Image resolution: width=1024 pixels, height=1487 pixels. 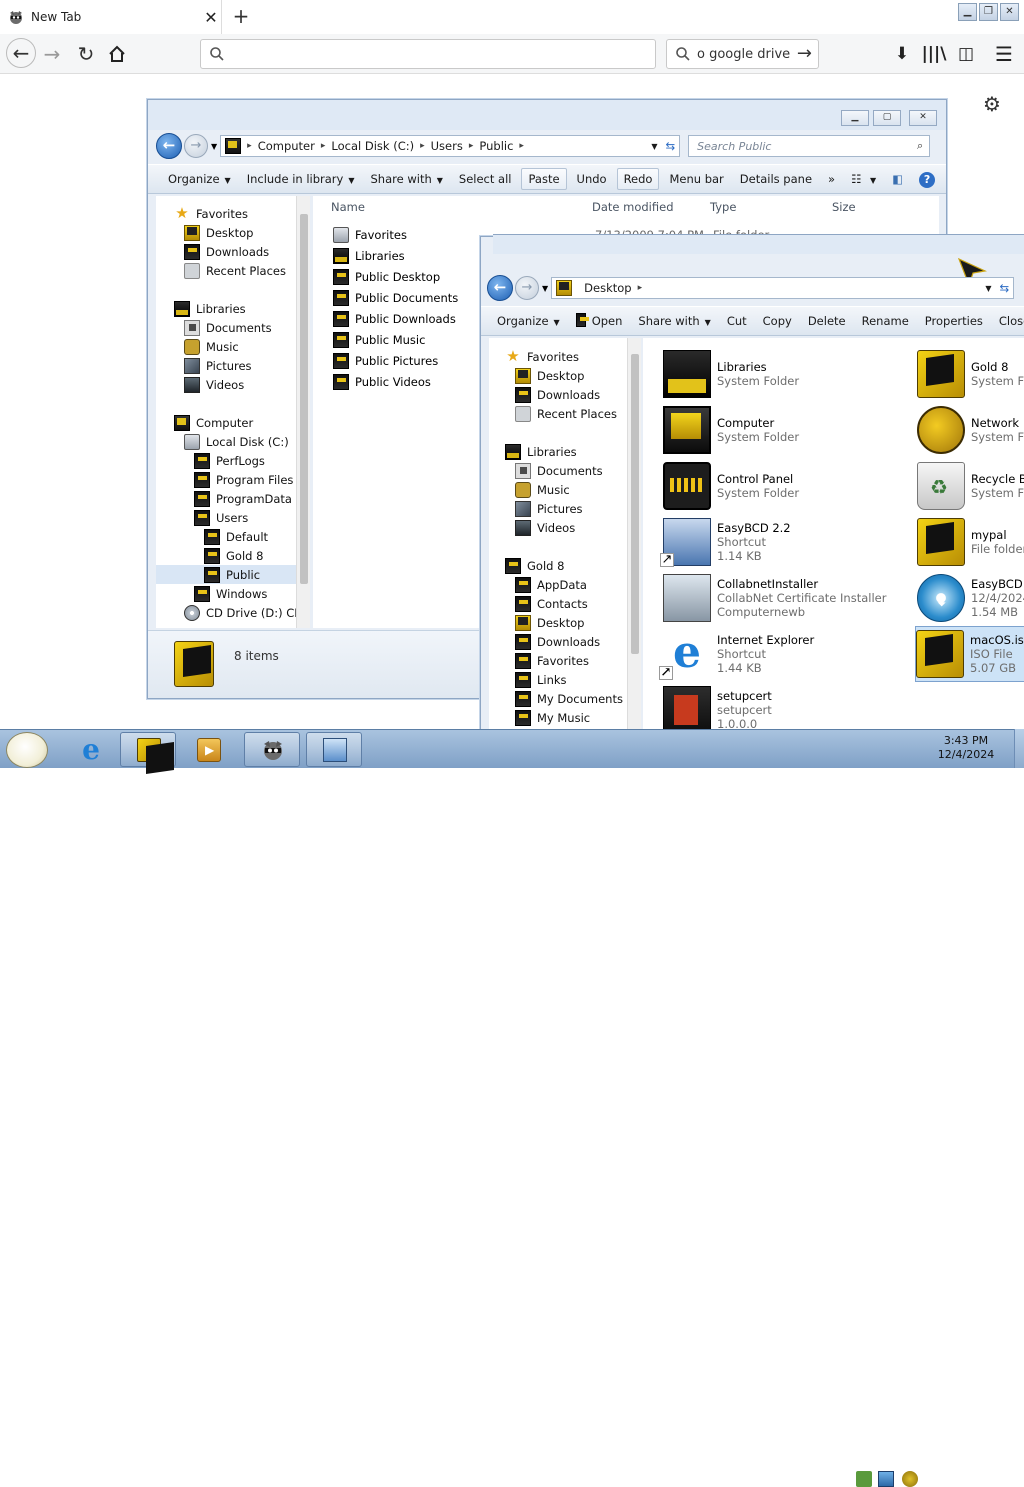 I want to click on tile-macos-iso: macOS.isoISO File5.07 GB, so click(x=969, y=654).